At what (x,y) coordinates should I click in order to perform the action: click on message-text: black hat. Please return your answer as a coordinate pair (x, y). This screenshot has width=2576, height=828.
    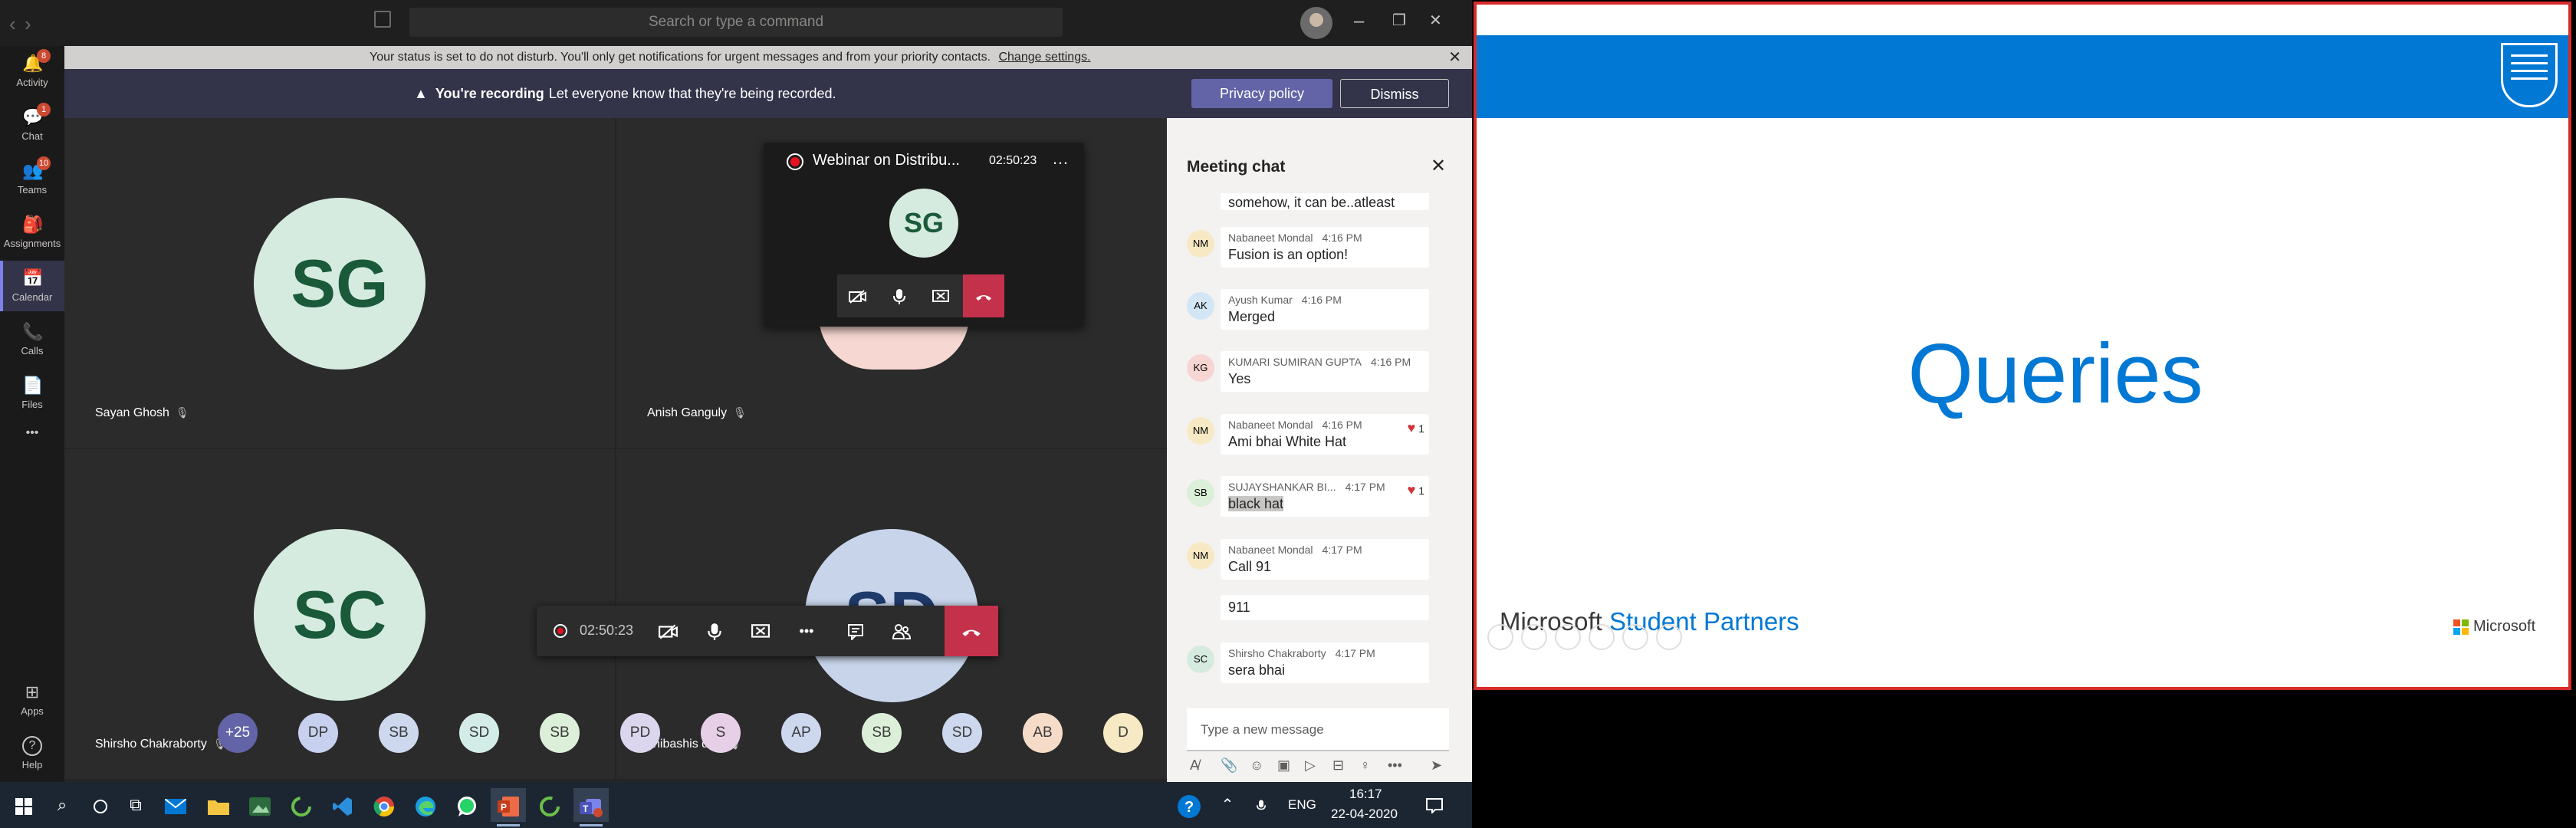
    Looking at the image, I should click on (1325, 504).